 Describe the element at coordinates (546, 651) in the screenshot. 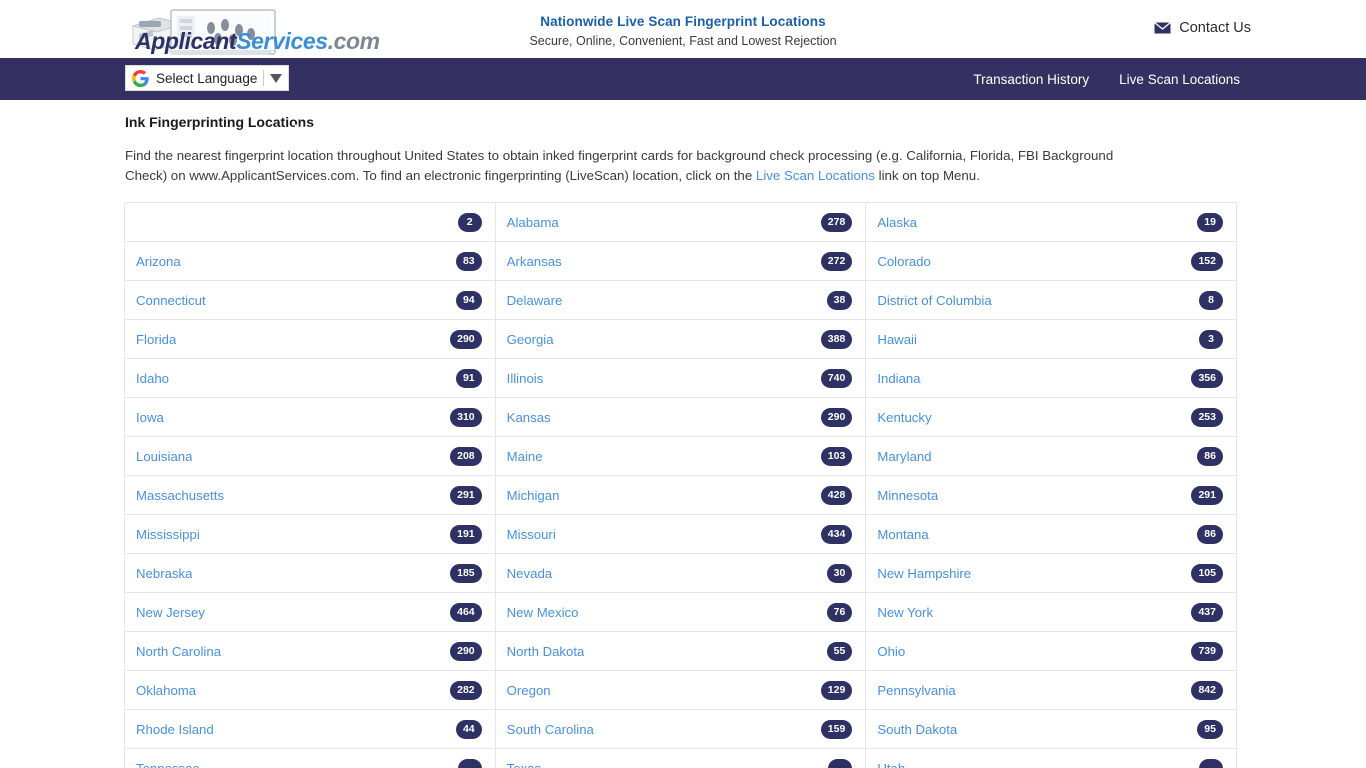

I see `state-name-link: North Dakota` at that location.